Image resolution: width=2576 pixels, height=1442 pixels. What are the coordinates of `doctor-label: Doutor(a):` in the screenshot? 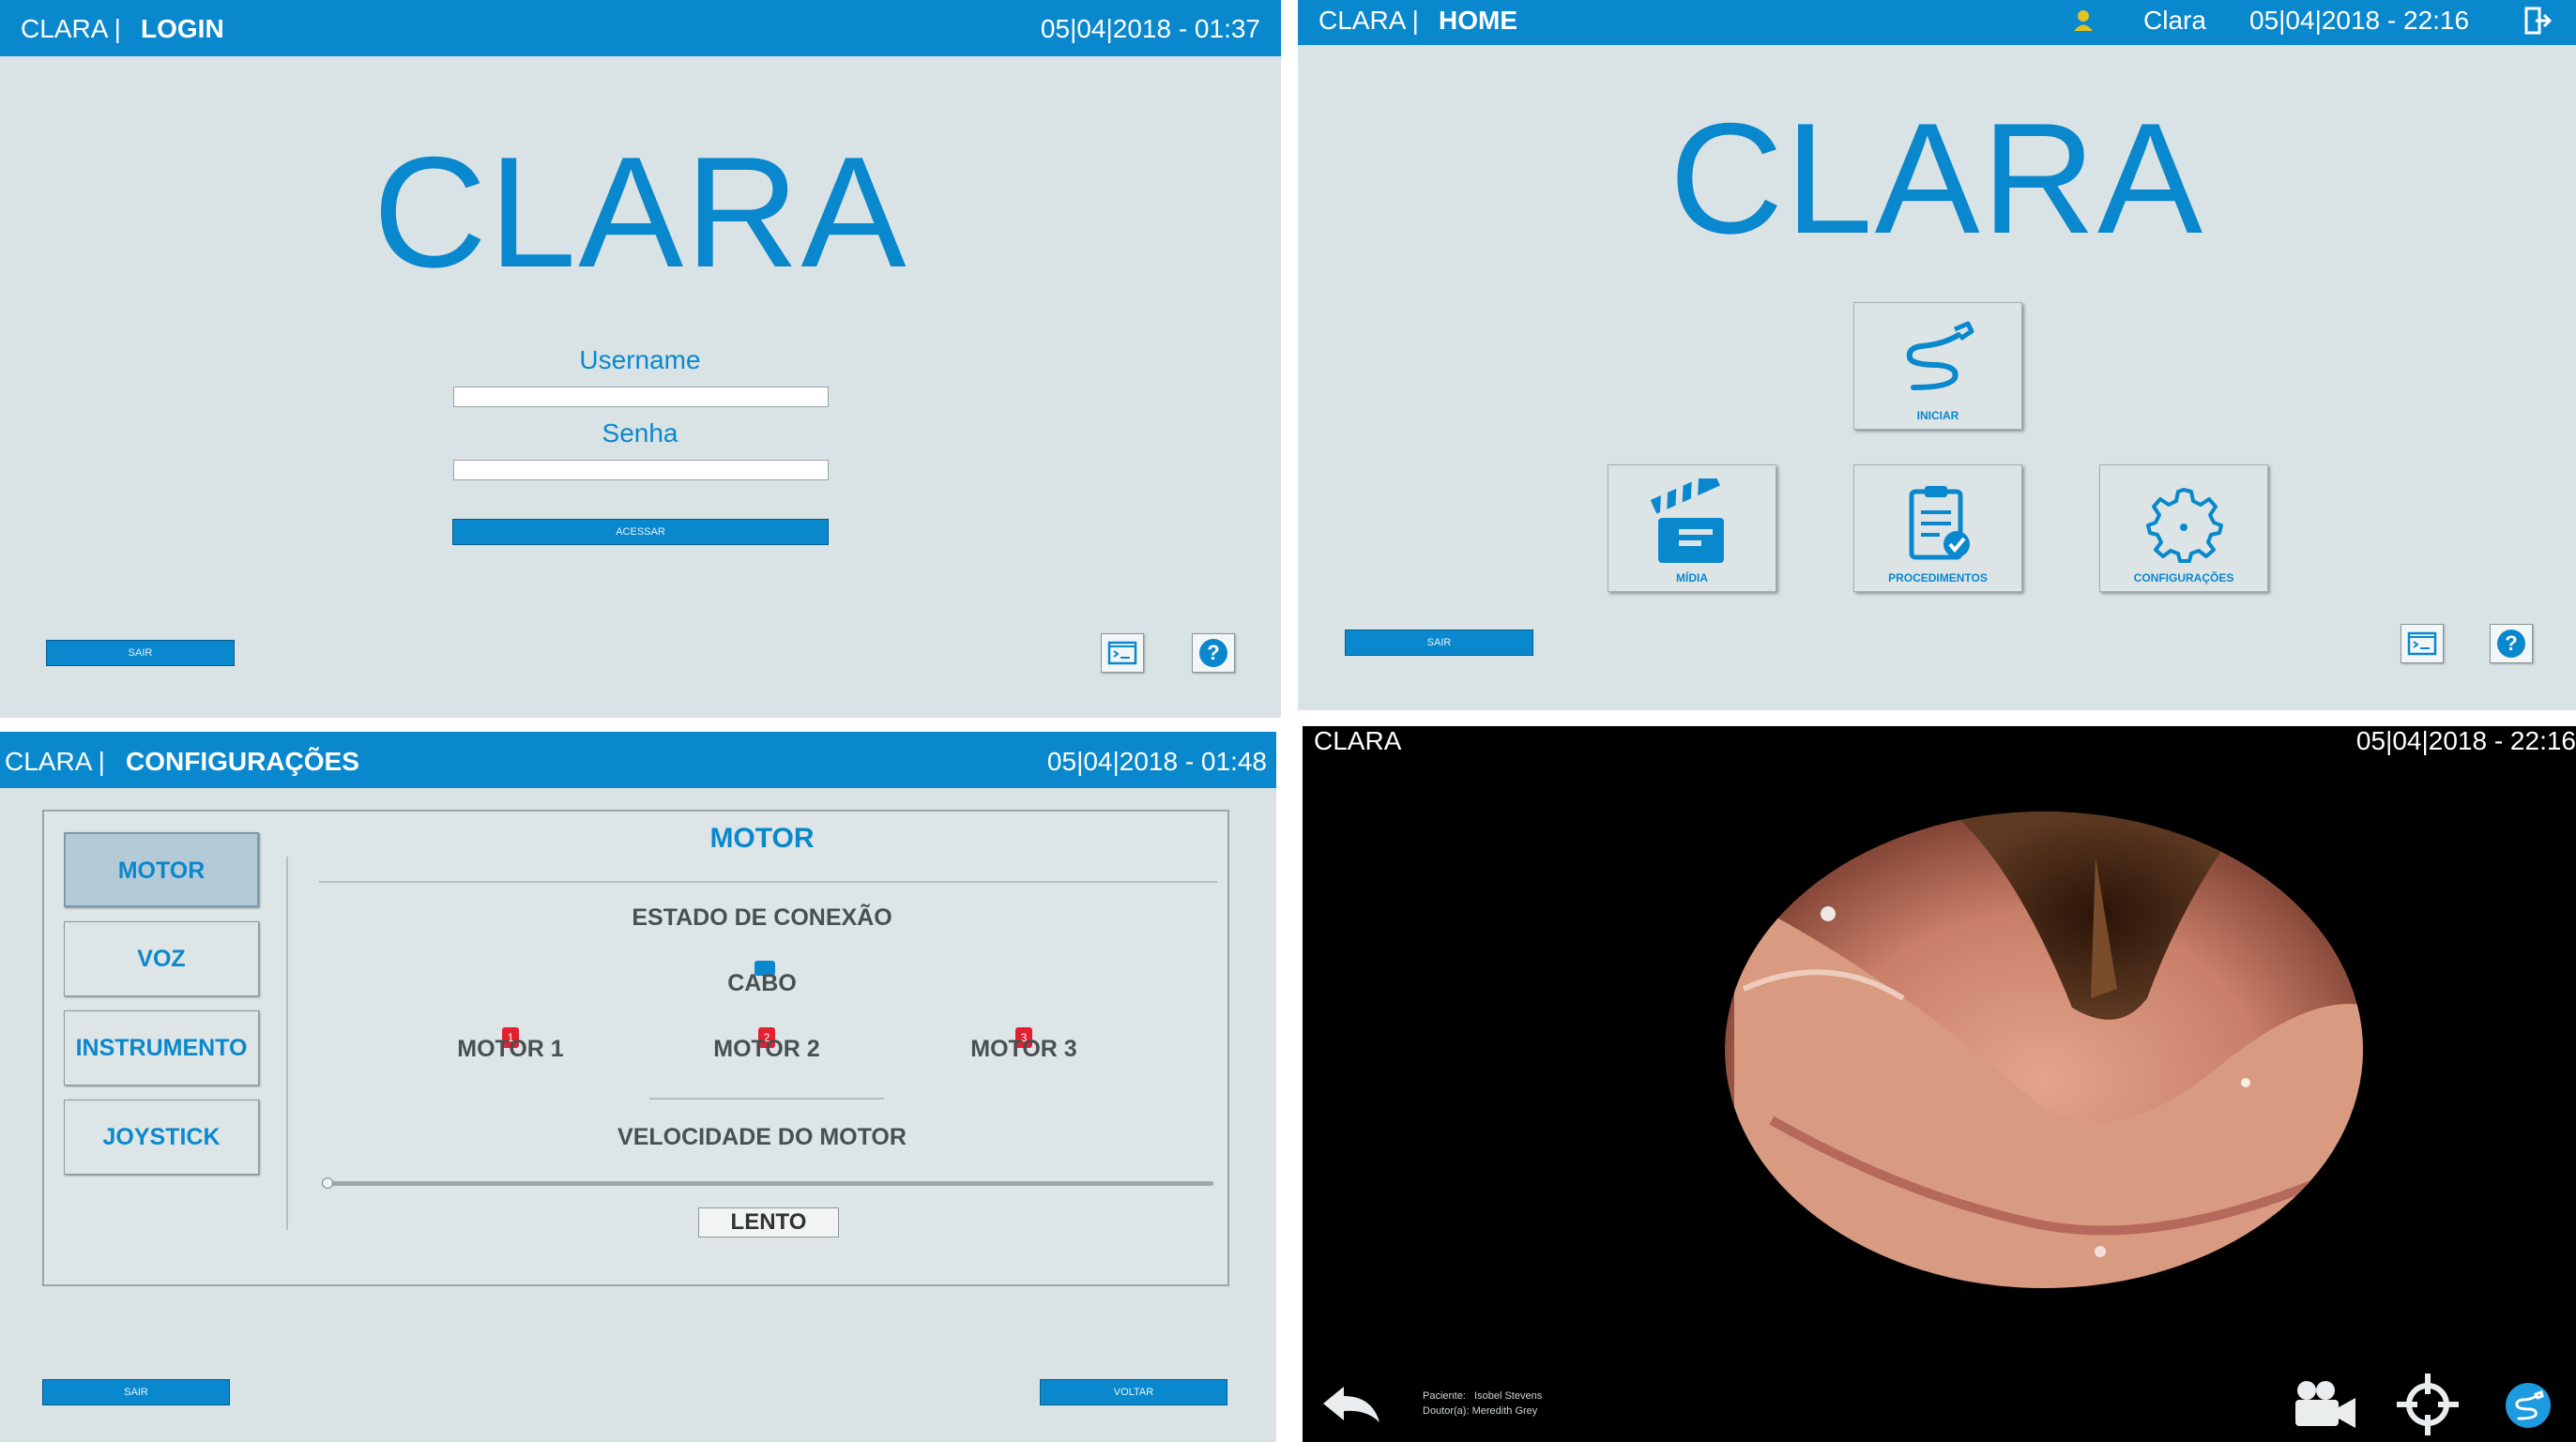 It's located at (1446, 1411).